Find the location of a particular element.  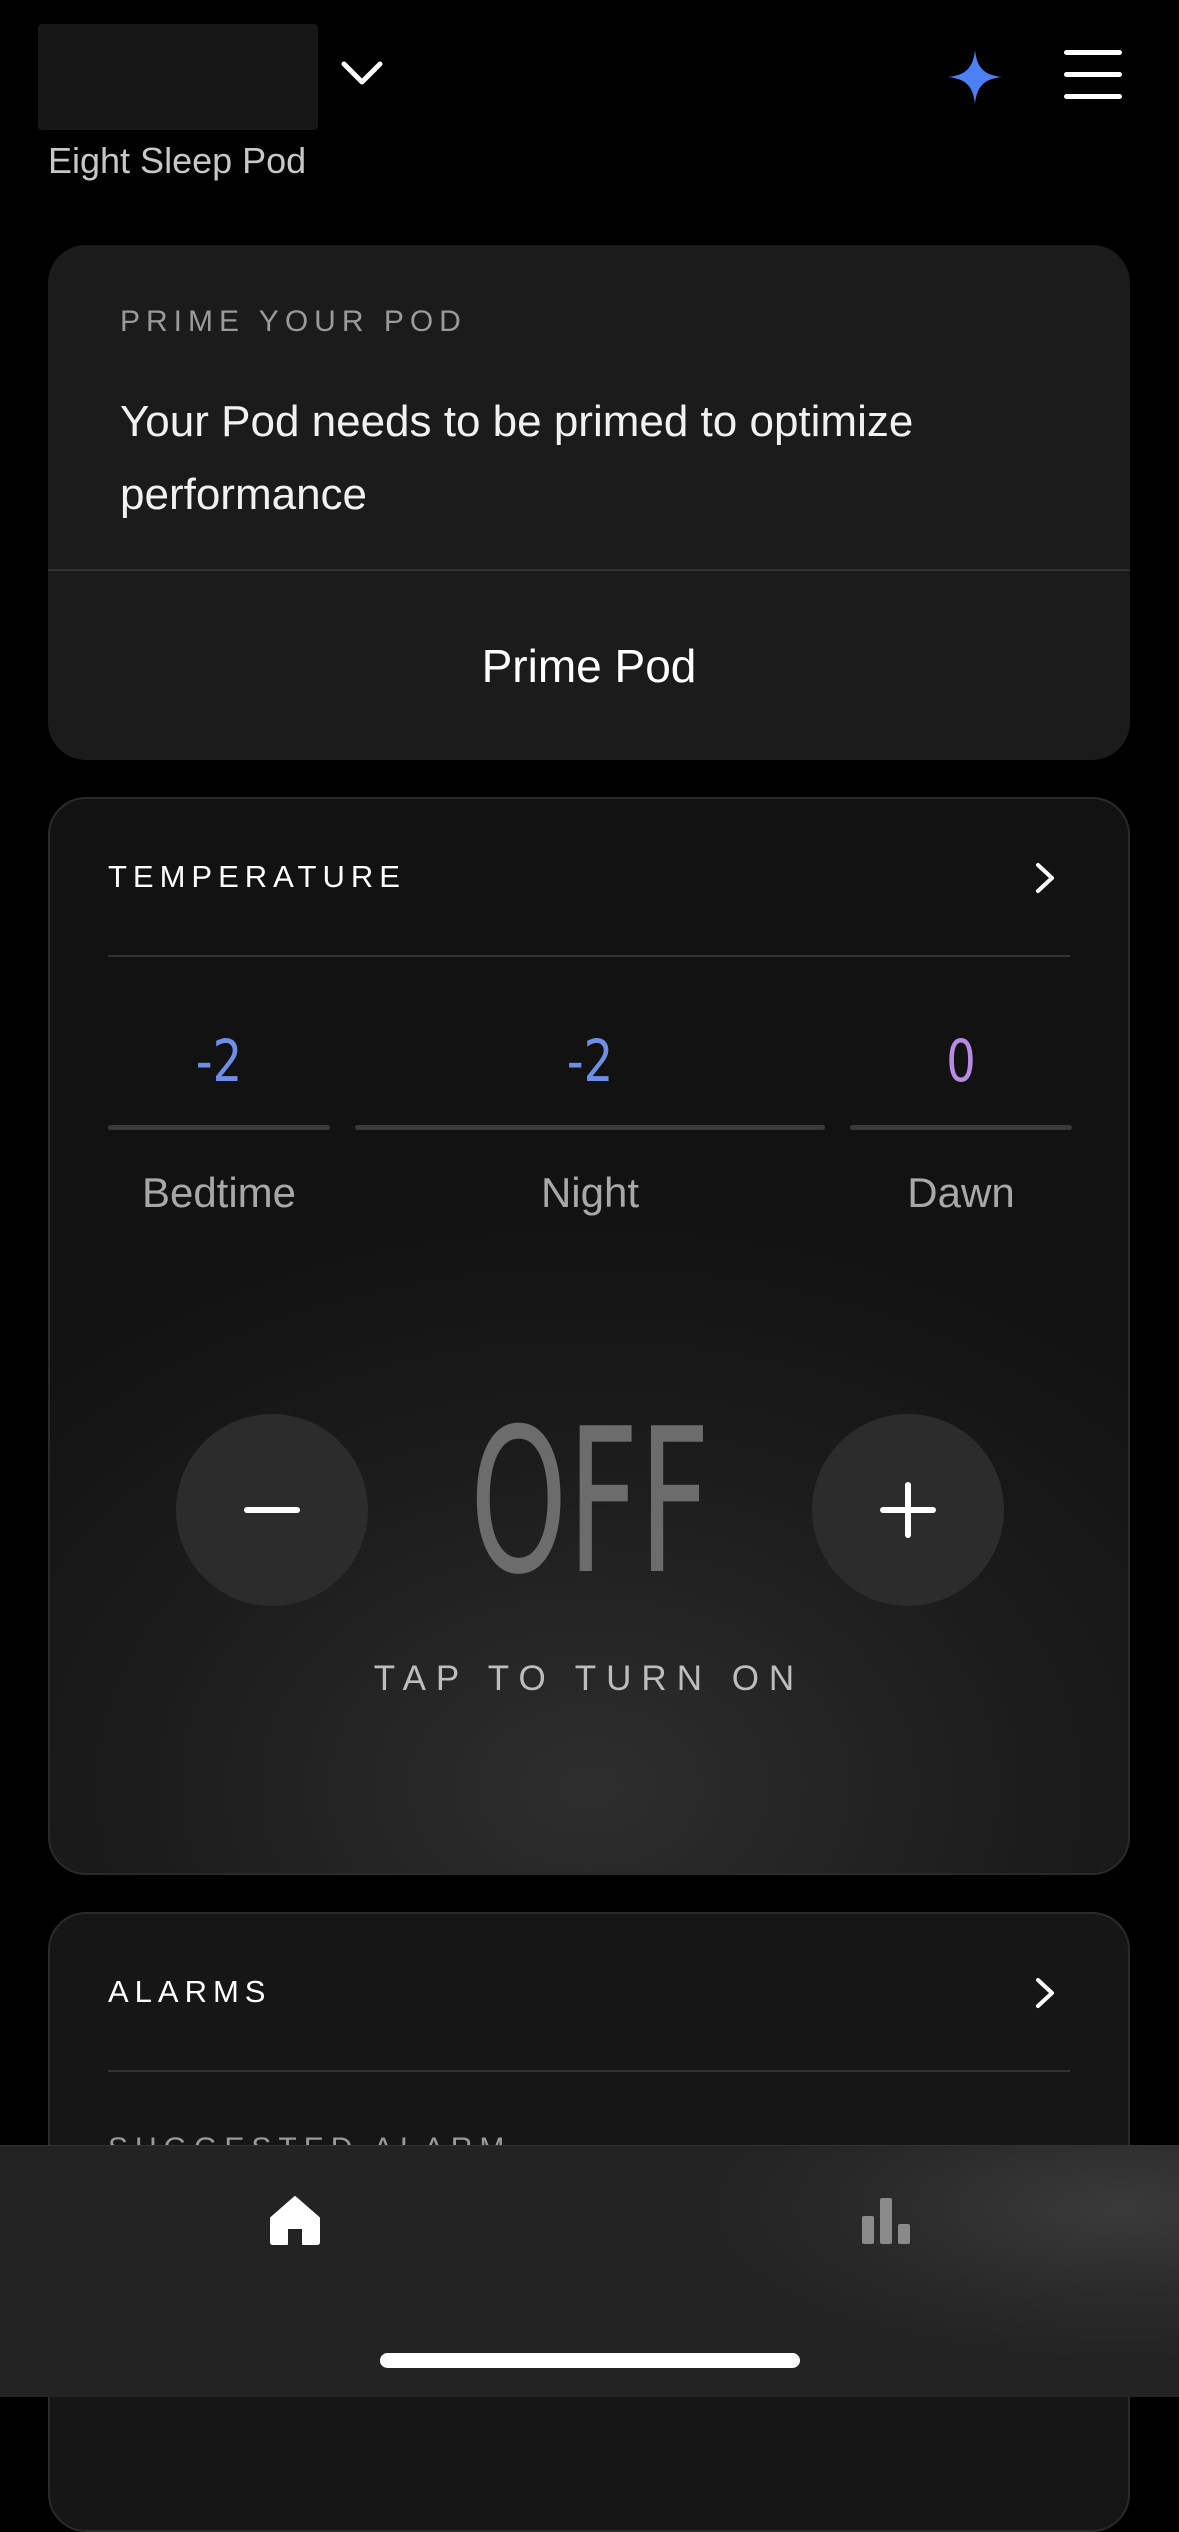

decrease-temperature-button is located at coordinates (272, 1510).